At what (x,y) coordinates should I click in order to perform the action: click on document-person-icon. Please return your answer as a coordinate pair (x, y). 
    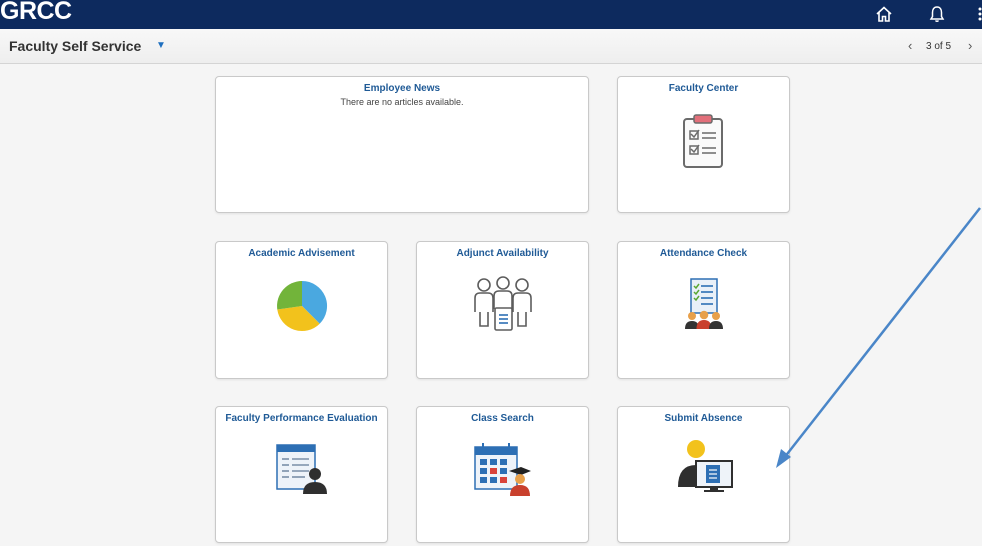
    Looking at the image, I should click on (301, 469).